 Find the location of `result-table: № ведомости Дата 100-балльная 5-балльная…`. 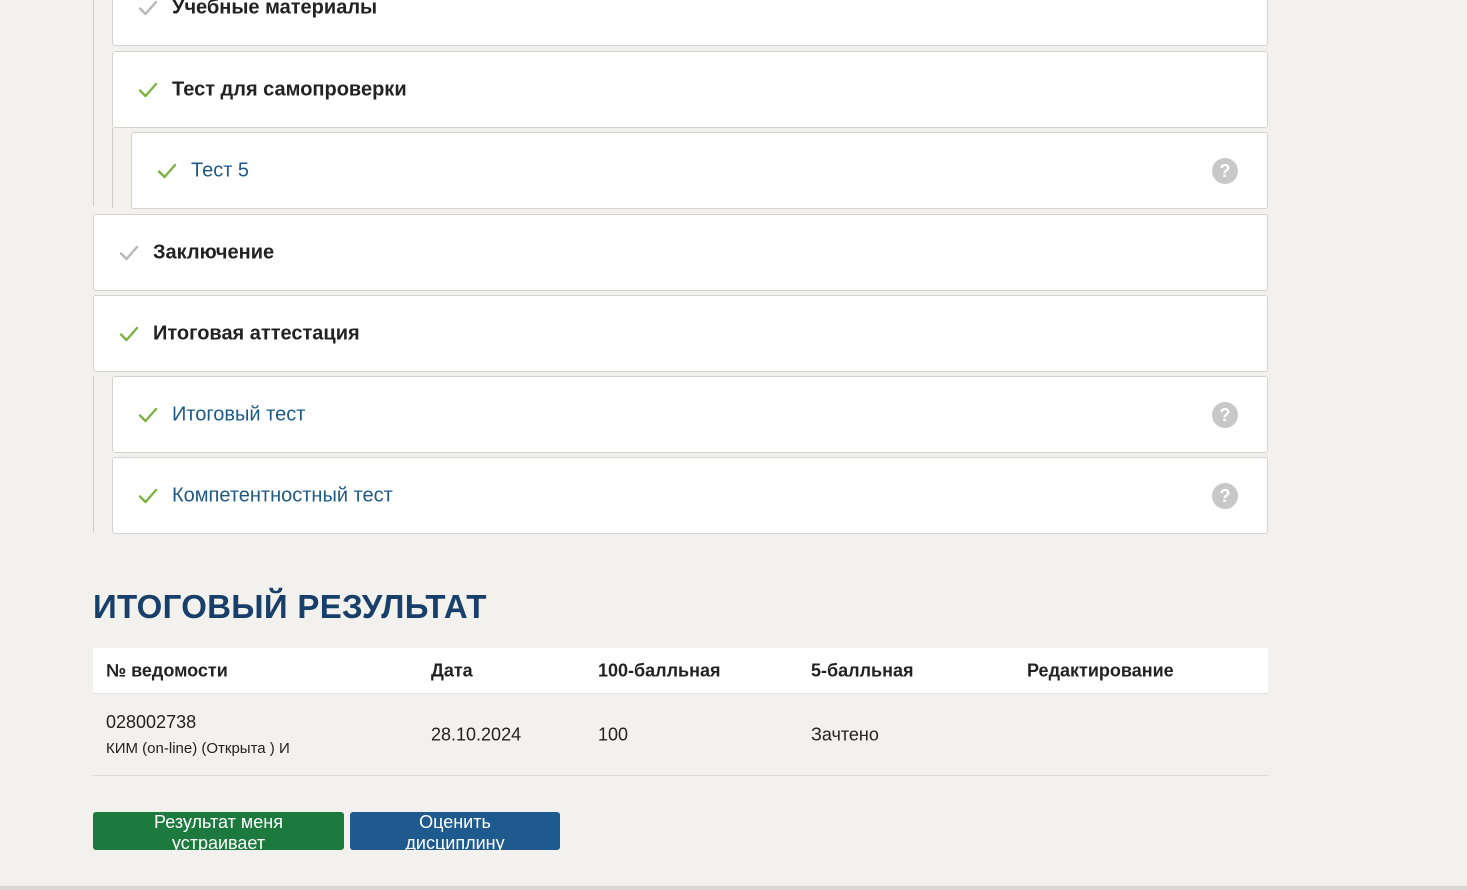

result-table: № ведомости Дата 100-балльная 5-балльная… is located at coordinates (680, 712).